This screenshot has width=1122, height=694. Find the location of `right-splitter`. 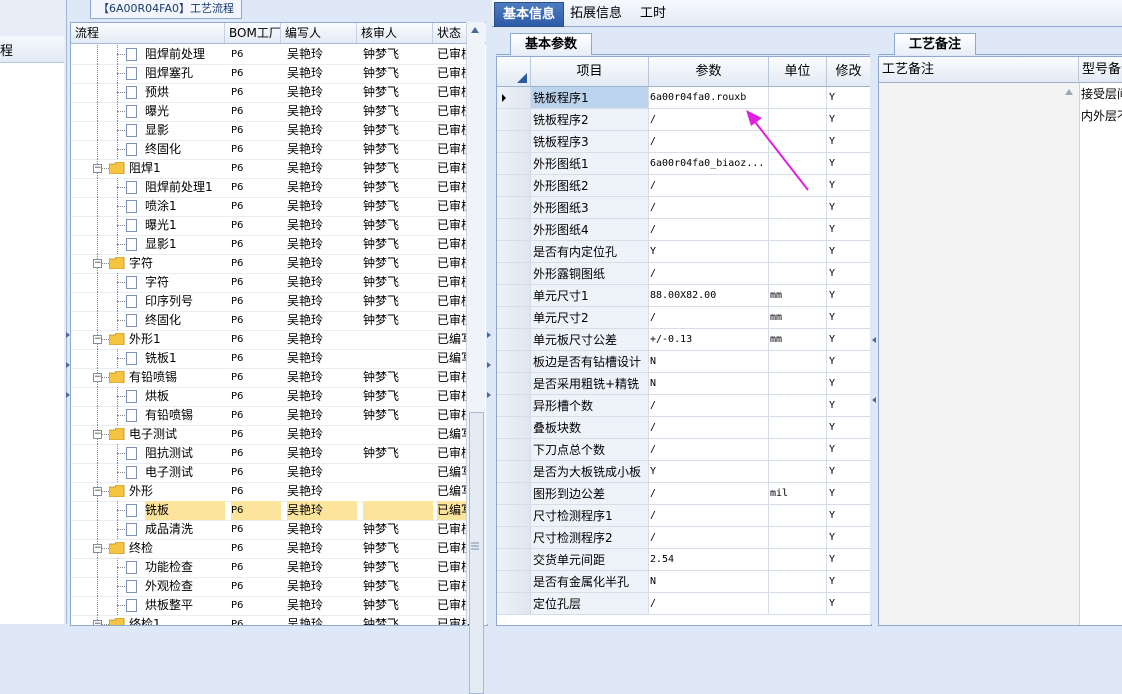

right-splitter is located at coordinates (874, 327).